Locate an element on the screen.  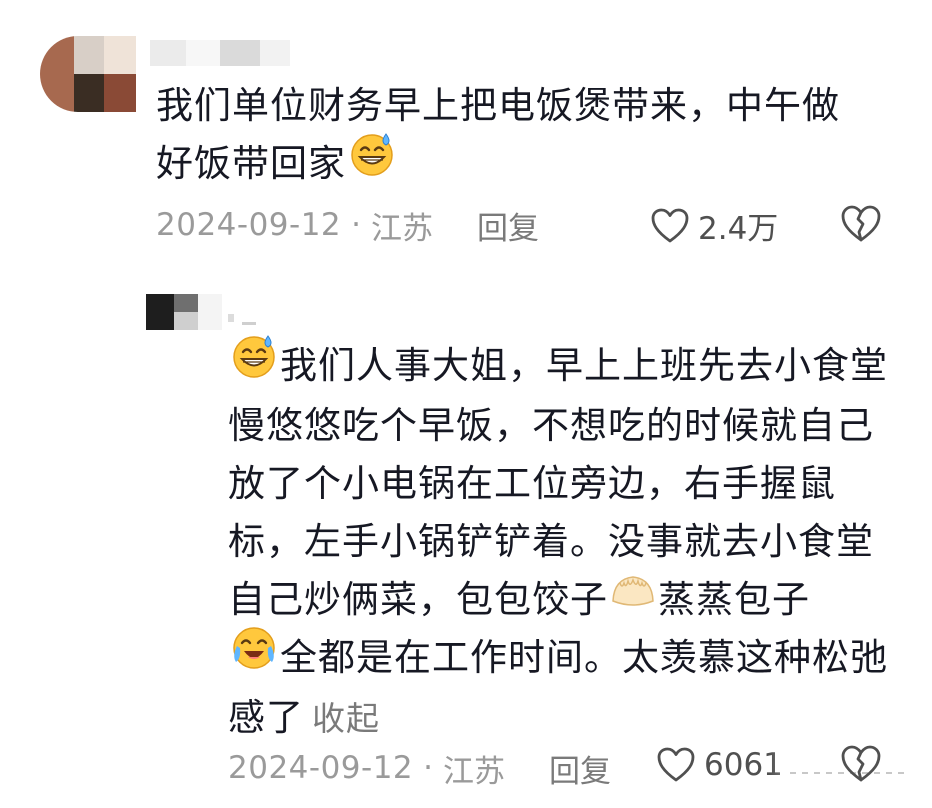
comment-text-line: 好饭带回家 is located at coordinates (526, 164).